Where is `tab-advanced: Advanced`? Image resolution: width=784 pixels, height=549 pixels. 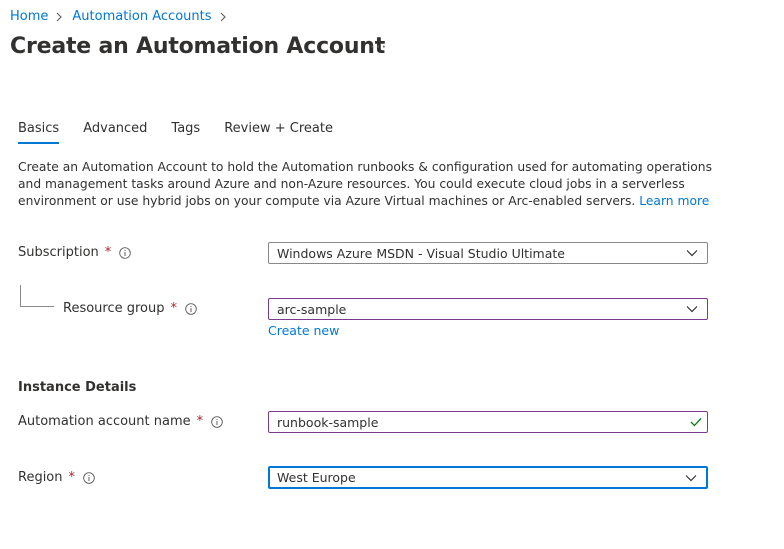 tab-advanced: Advanced is located at coordinates (115, 131).